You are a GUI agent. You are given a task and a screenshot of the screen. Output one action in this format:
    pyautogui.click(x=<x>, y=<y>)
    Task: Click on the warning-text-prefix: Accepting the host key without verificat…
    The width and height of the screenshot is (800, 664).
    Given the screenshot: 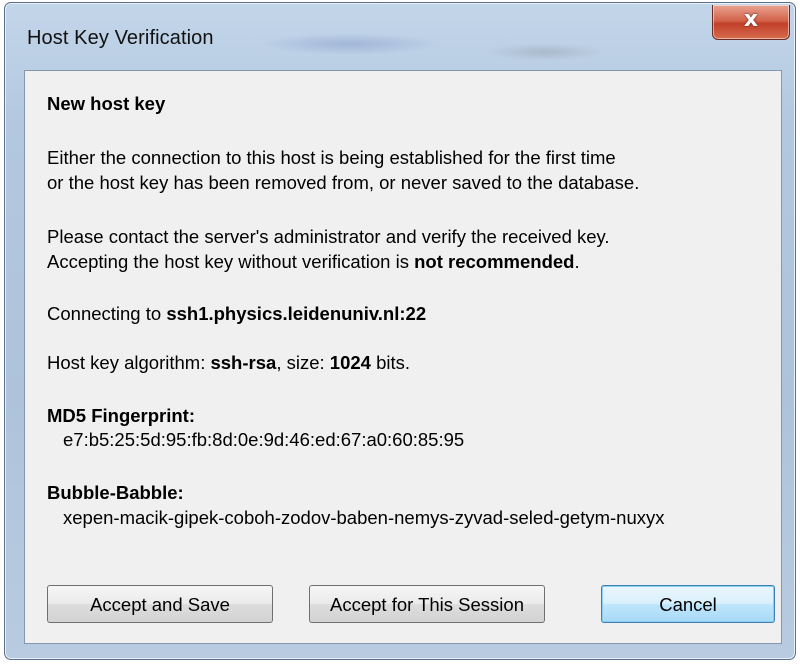 What is the action you would take?
    pyautogui.click(x=231, y=261)
    